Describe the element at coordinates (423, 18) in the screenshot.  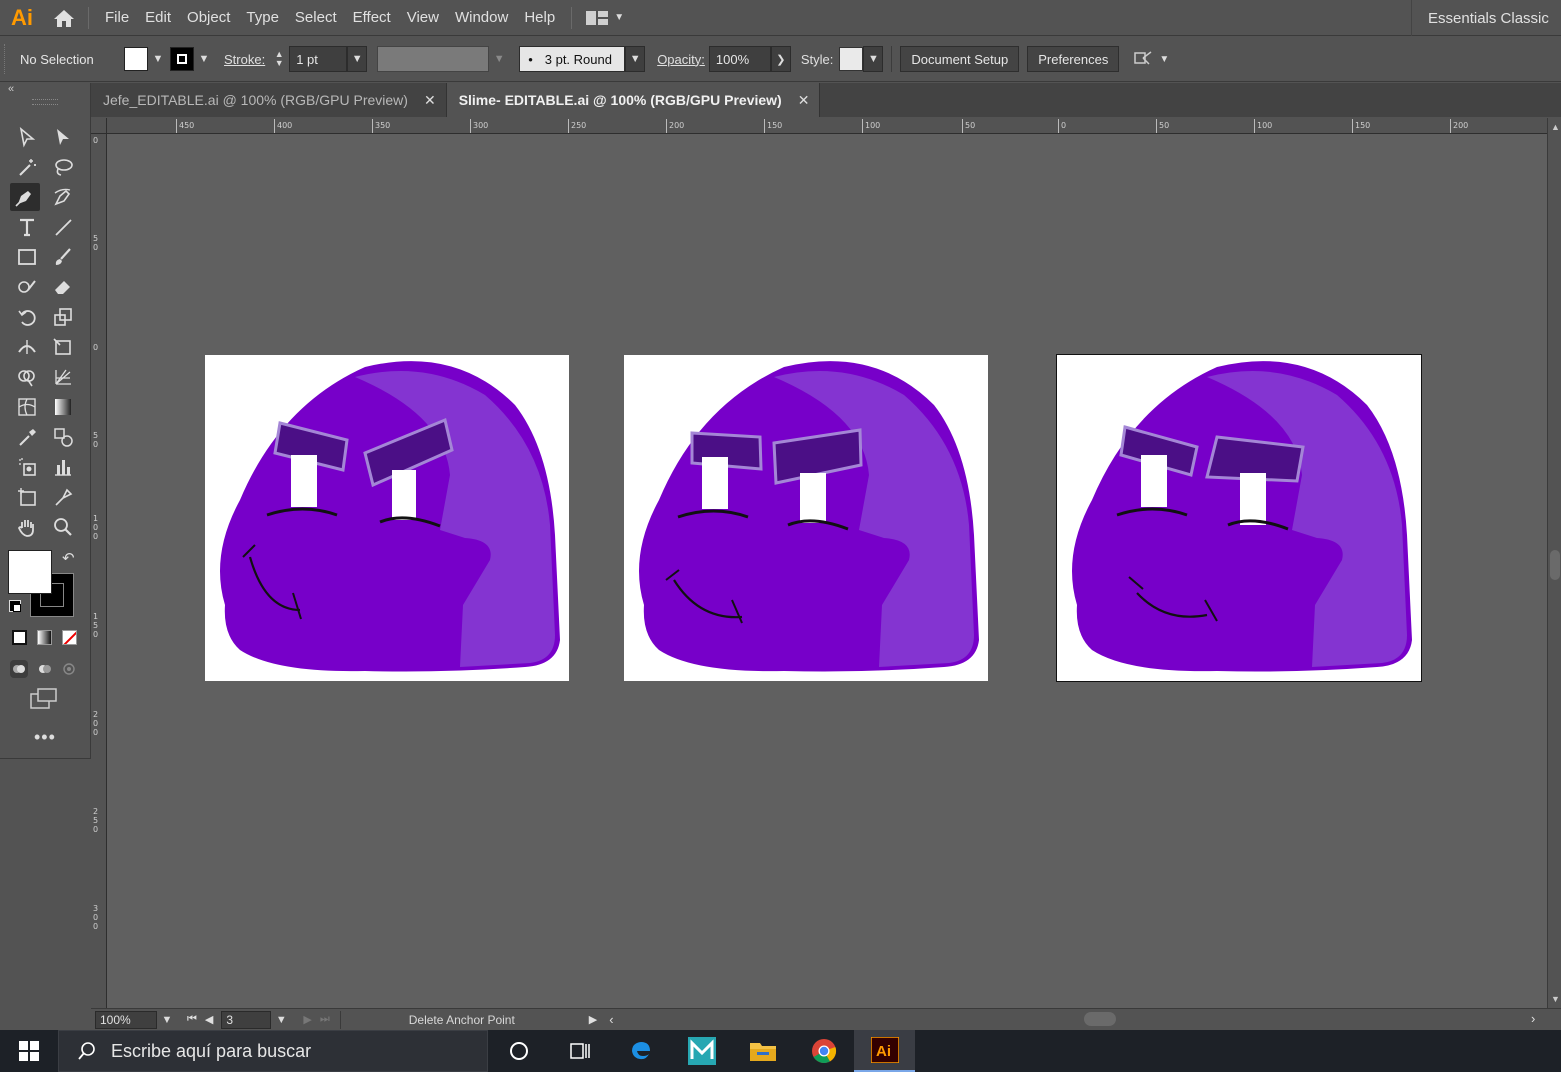
I see `menu-view: View` at that location.